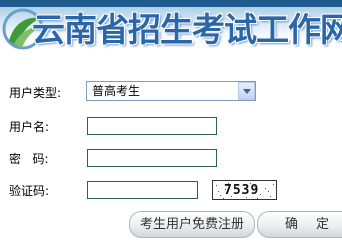 The width and height of the screenshot is (342, 242). I want to click on dropdown-button, so click(246, 91).